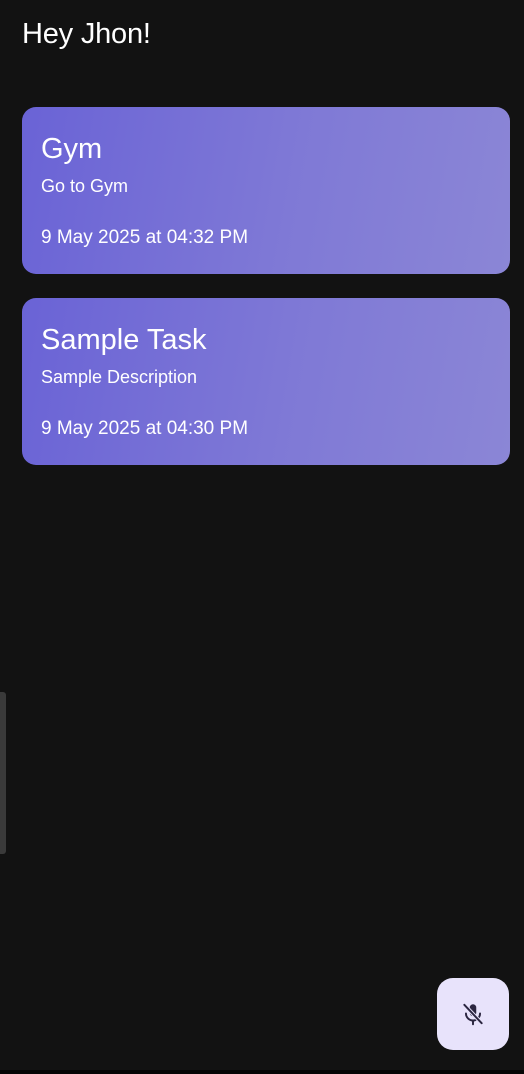 Image resolution: width=524 pixels, height=1074 pixels. What do you see at coordinates (262, 1072) in the screenshot?
I see `system-bottom-bar` at bounding box center [262, 1072].